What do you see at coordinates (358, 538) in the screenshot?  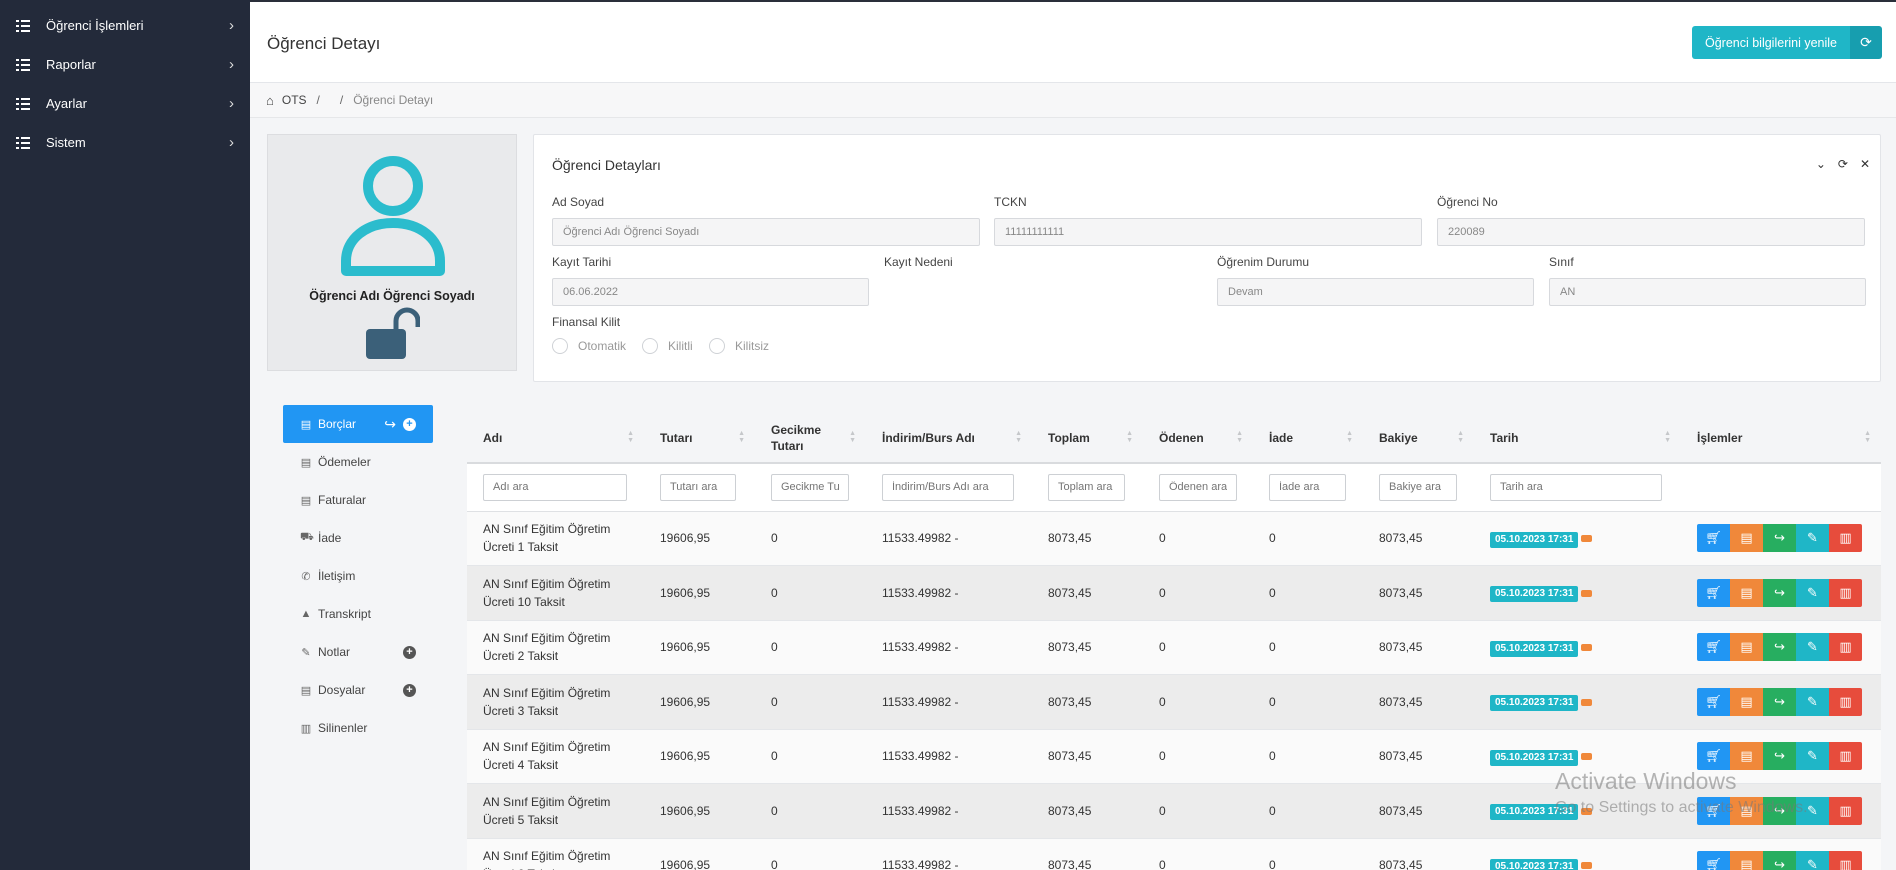 I see `tab-iade: ⛟ İade` at bounding box center [358, 538].